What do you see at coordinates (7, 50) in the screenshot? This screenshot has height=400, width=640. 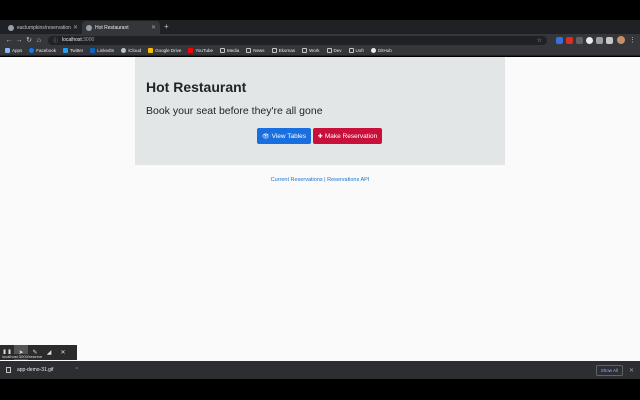 I see `apps-grid-icon` at bounding box center [7, 50].